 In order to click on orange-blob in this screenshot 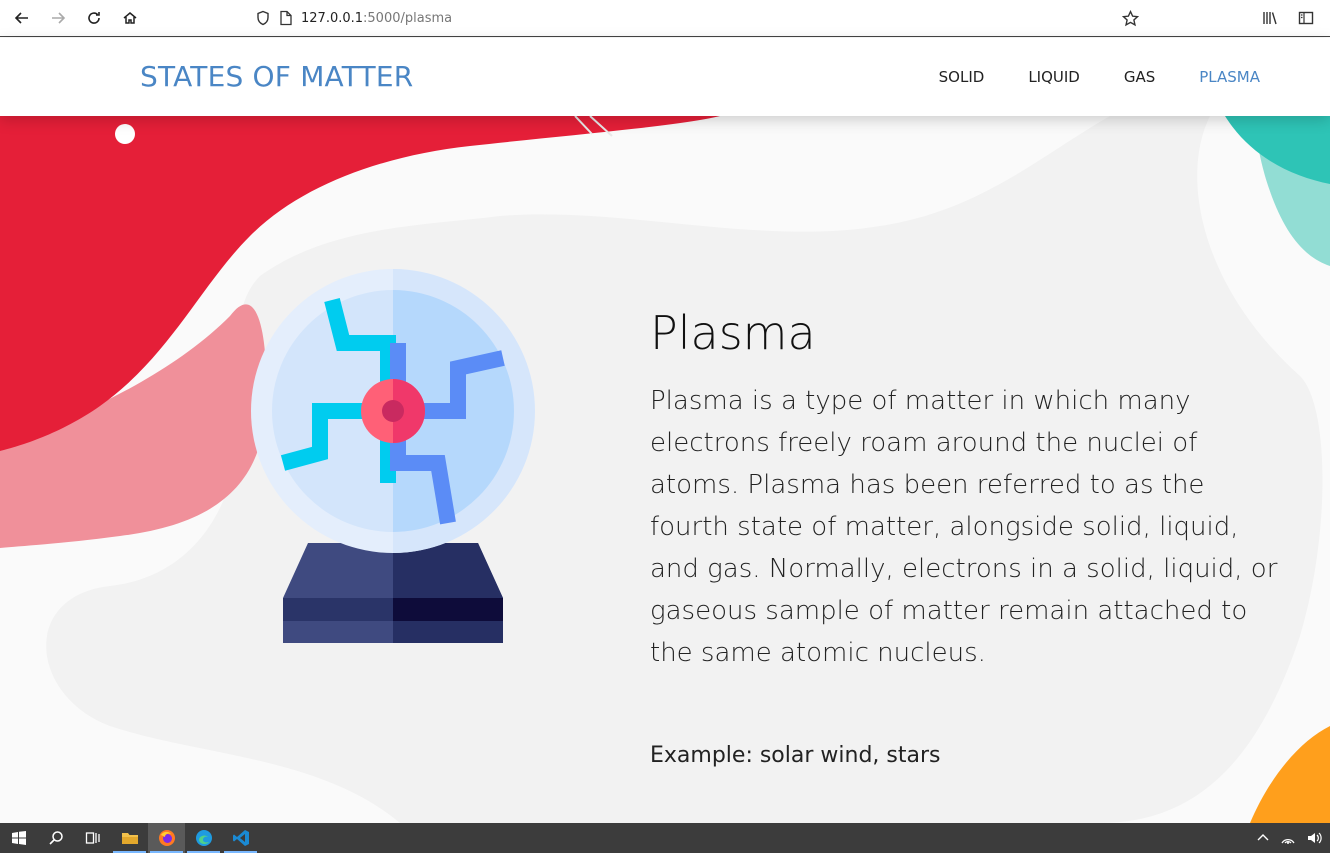, I will do `click(1290, 774)`.